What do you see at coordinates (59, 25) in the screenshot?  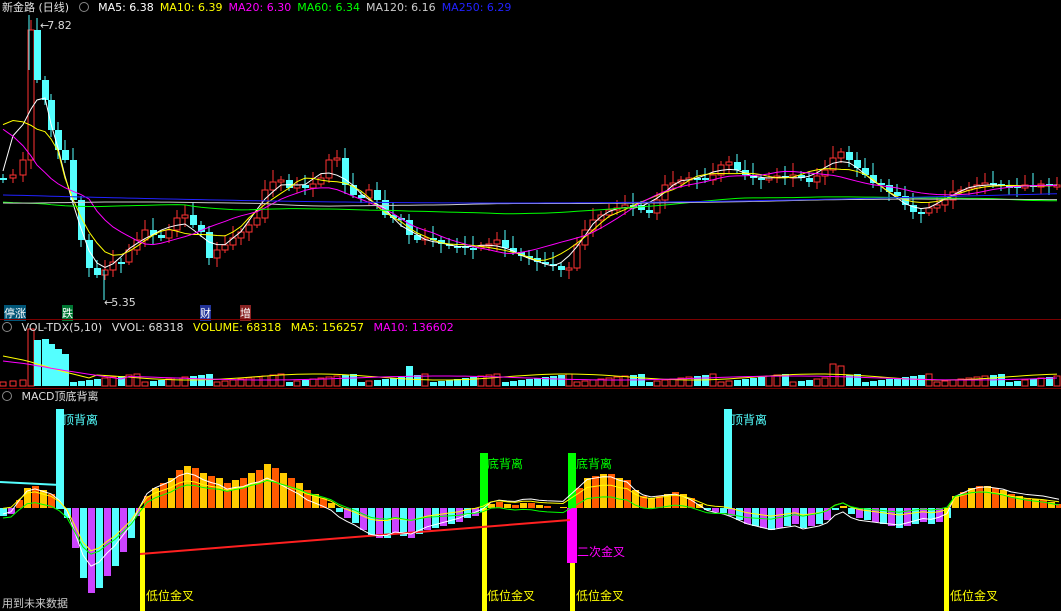 I see `high-price: 7.82` at bounding box center [59, 25].